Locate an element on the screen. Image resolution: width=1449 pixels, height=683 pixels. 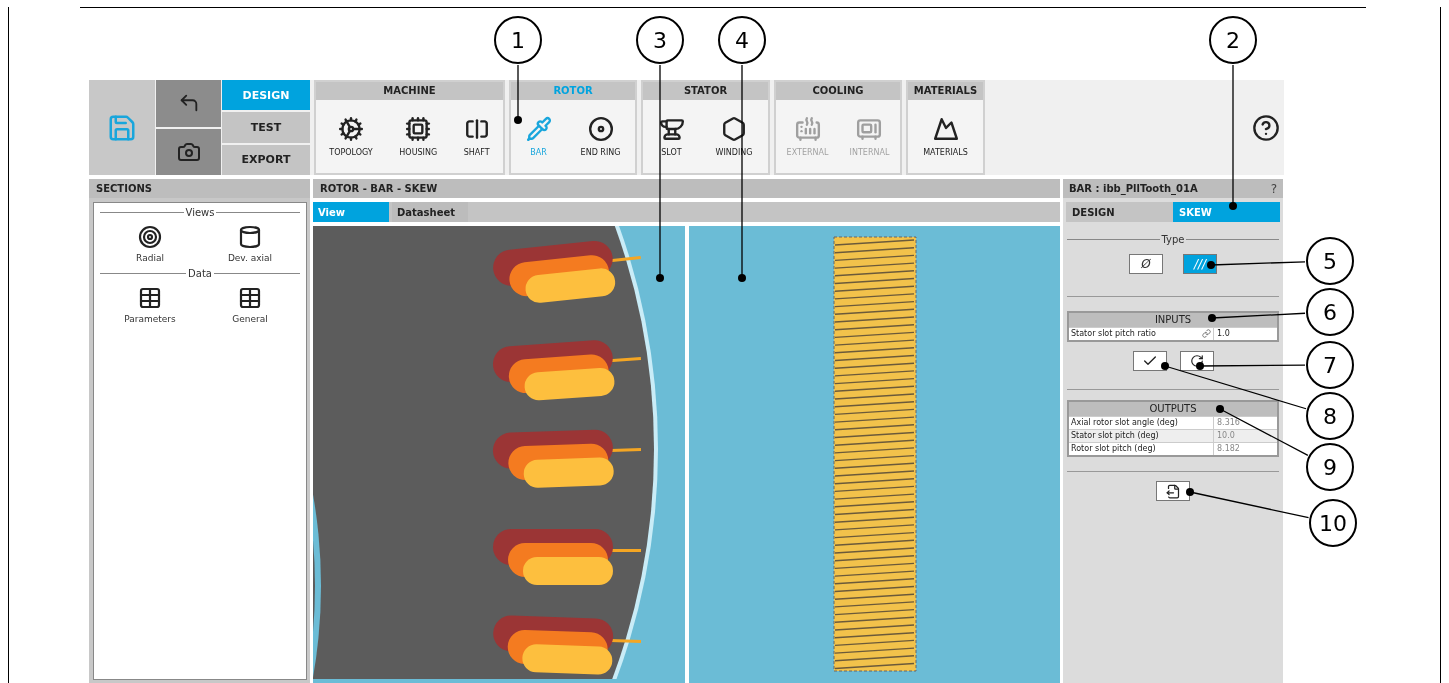
toolbar-item: MATERIALS is located at coordinates (945, 136).